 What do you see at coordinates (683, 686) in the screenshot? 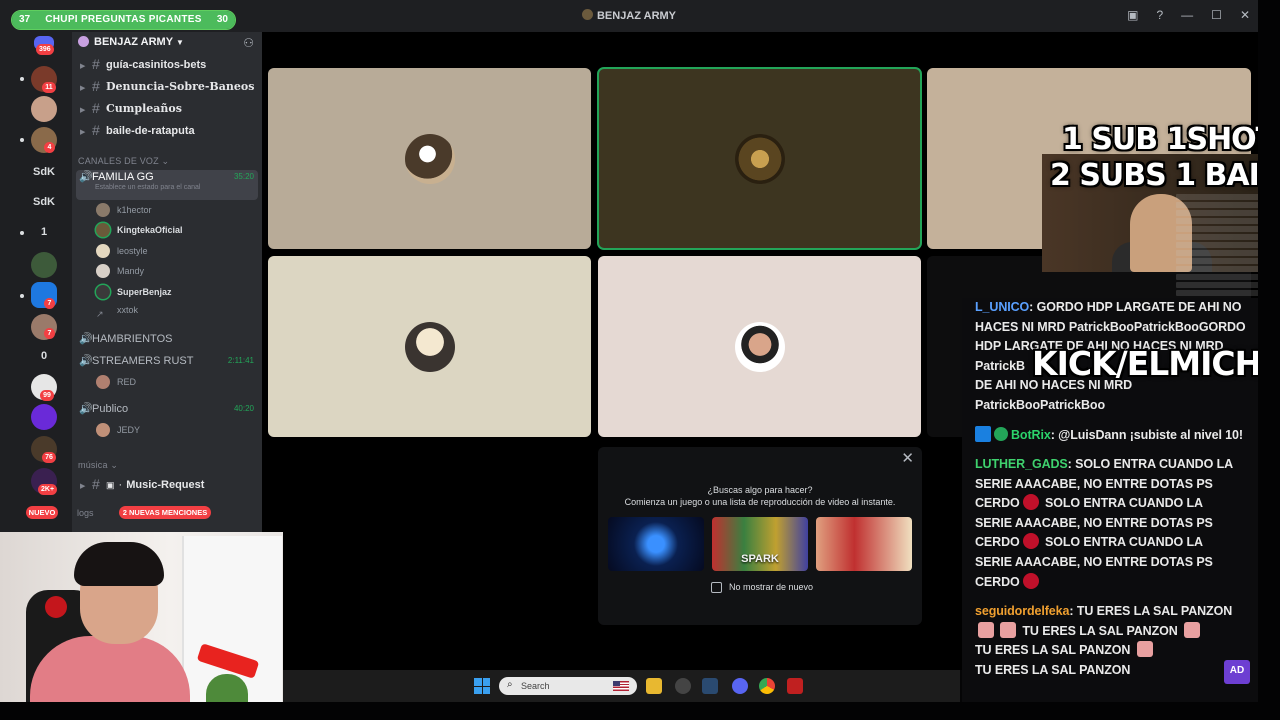
I see `recorder-icon` at bounding box center [683, 686].